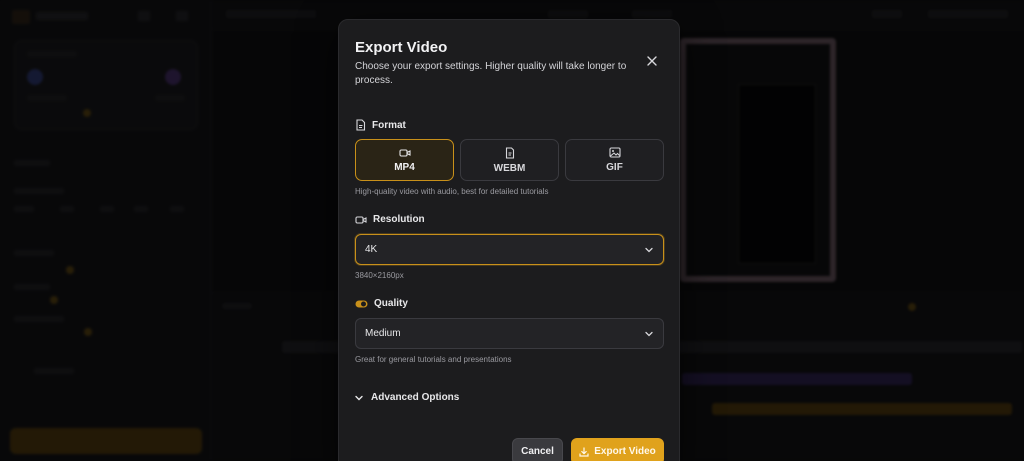 The width and height of the screenshot is (1024, 461). I want to click on quality-section-heading: Quality, so click(381, 303).